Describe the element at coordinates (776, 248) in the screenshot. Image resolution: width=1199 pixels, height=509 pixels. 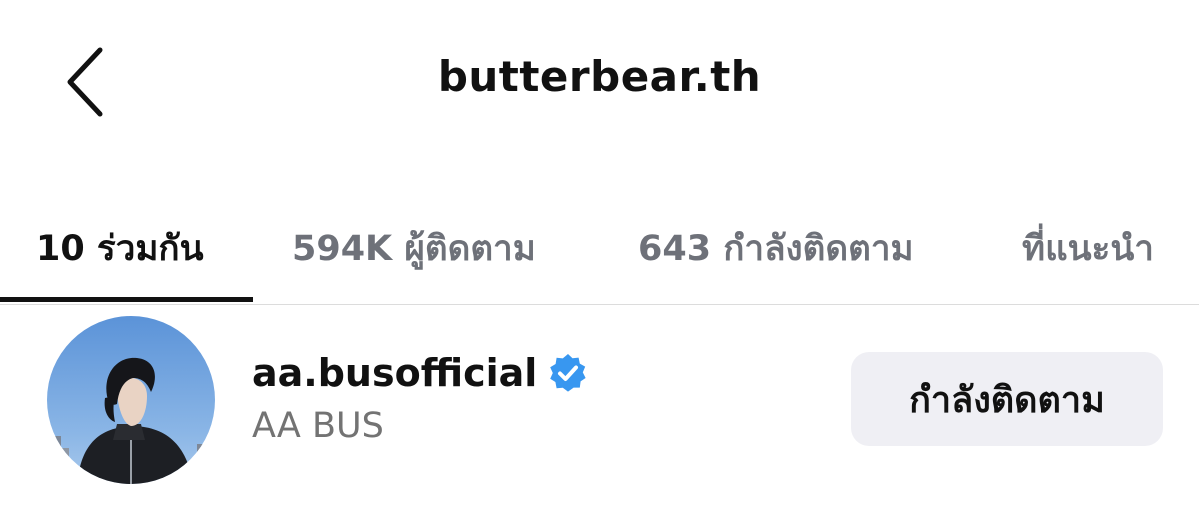
I see `tab-following: 643 กำลังติดตาม` at that location.